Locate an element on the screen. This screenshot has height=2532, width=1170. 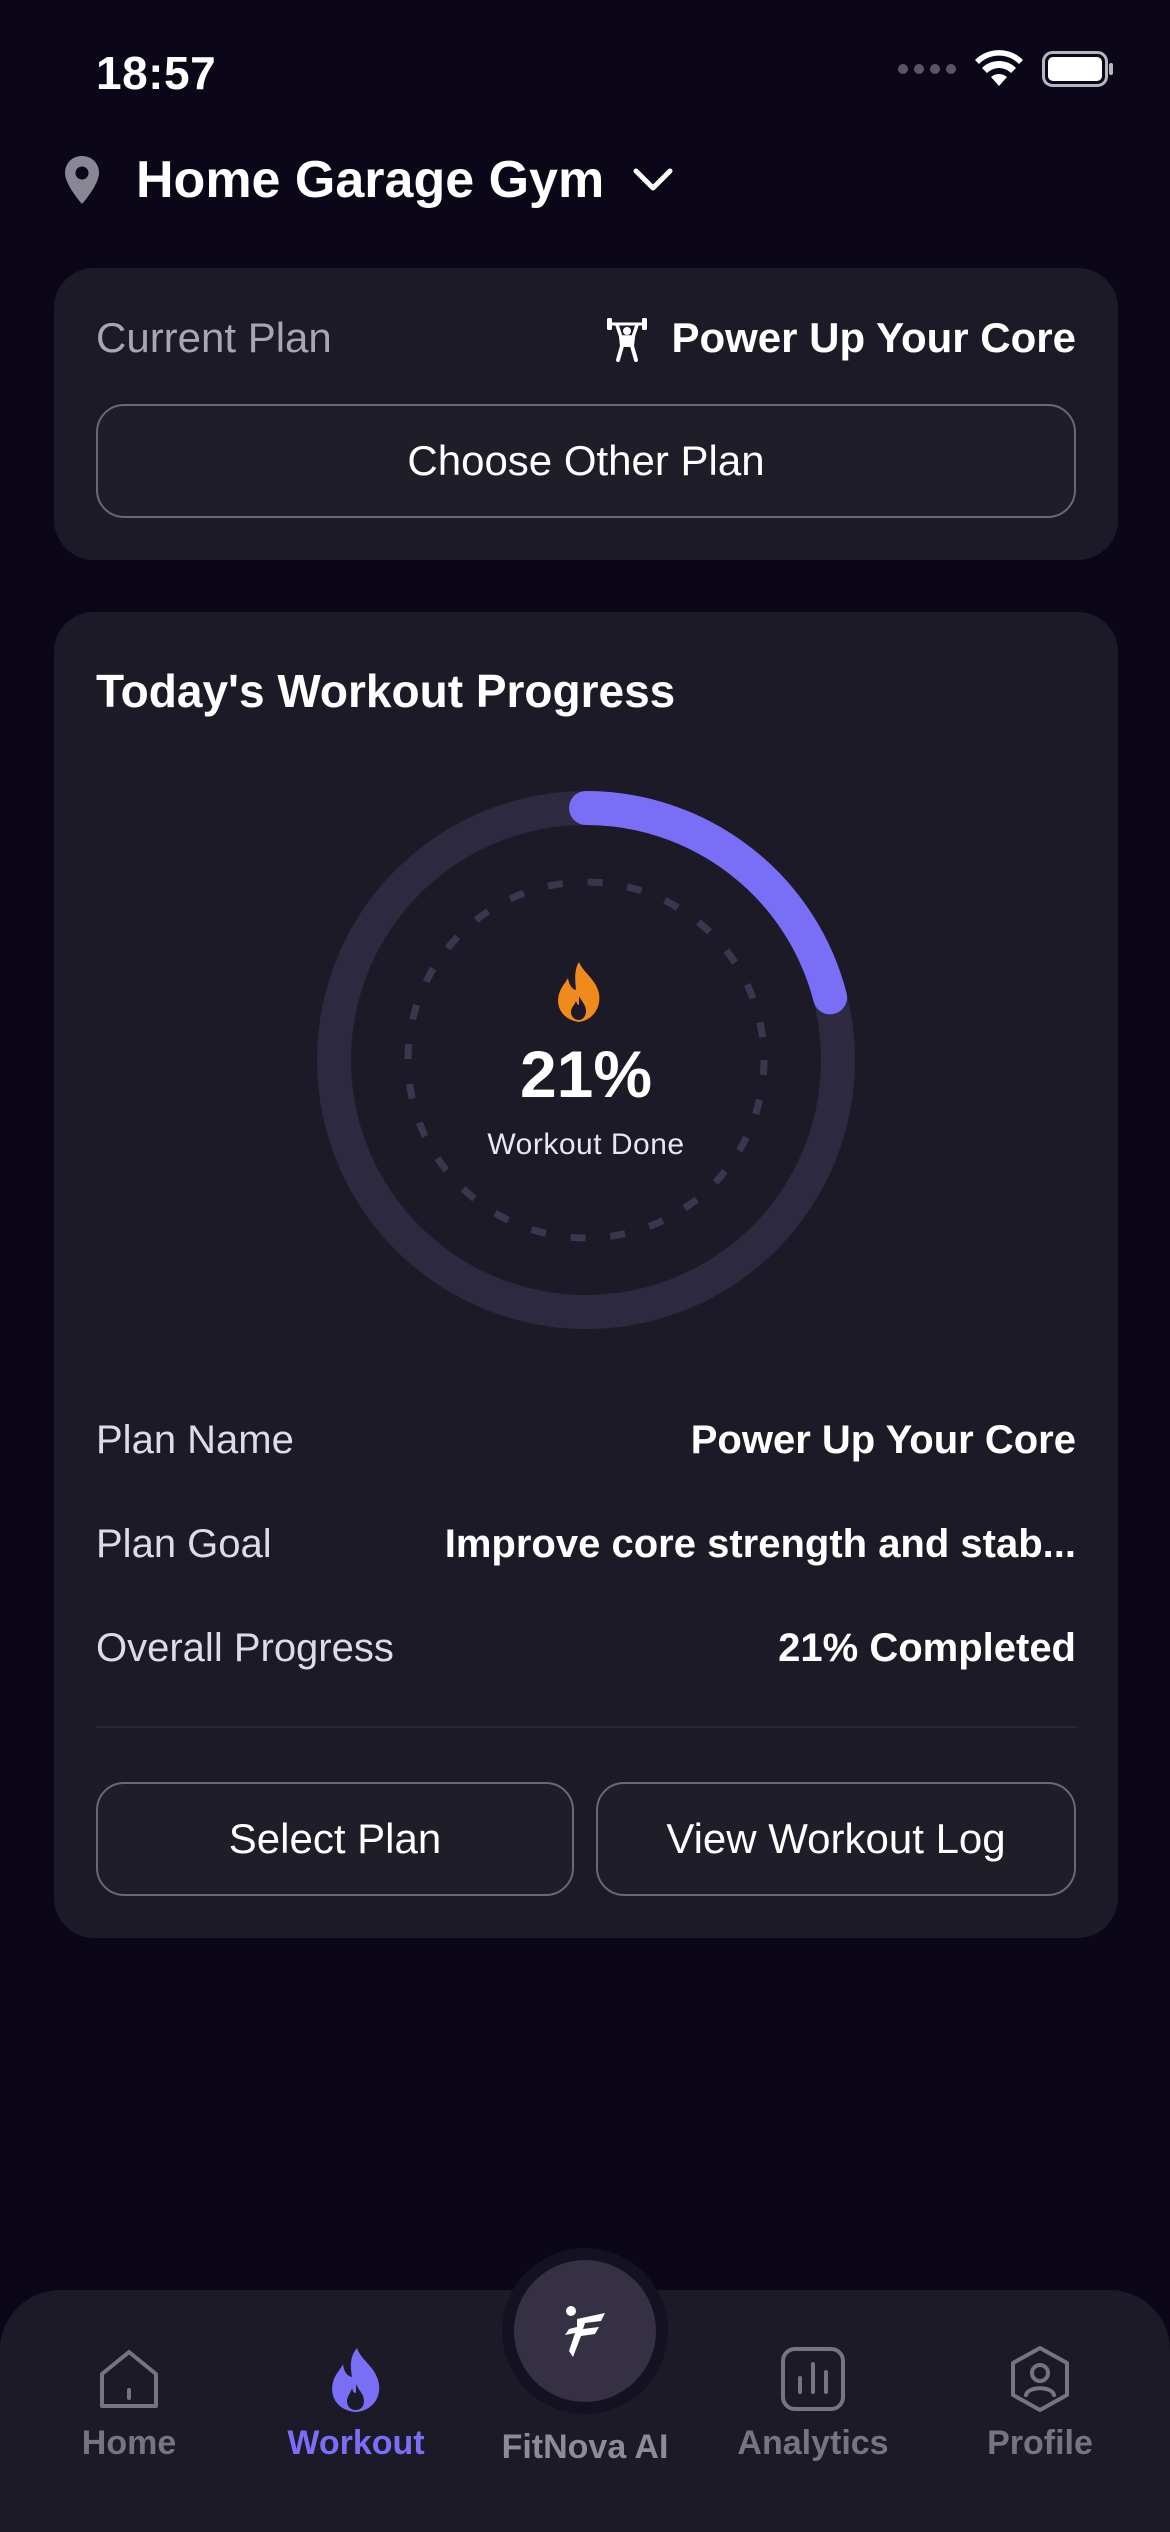
divider is located at coordinates (586, 1727).